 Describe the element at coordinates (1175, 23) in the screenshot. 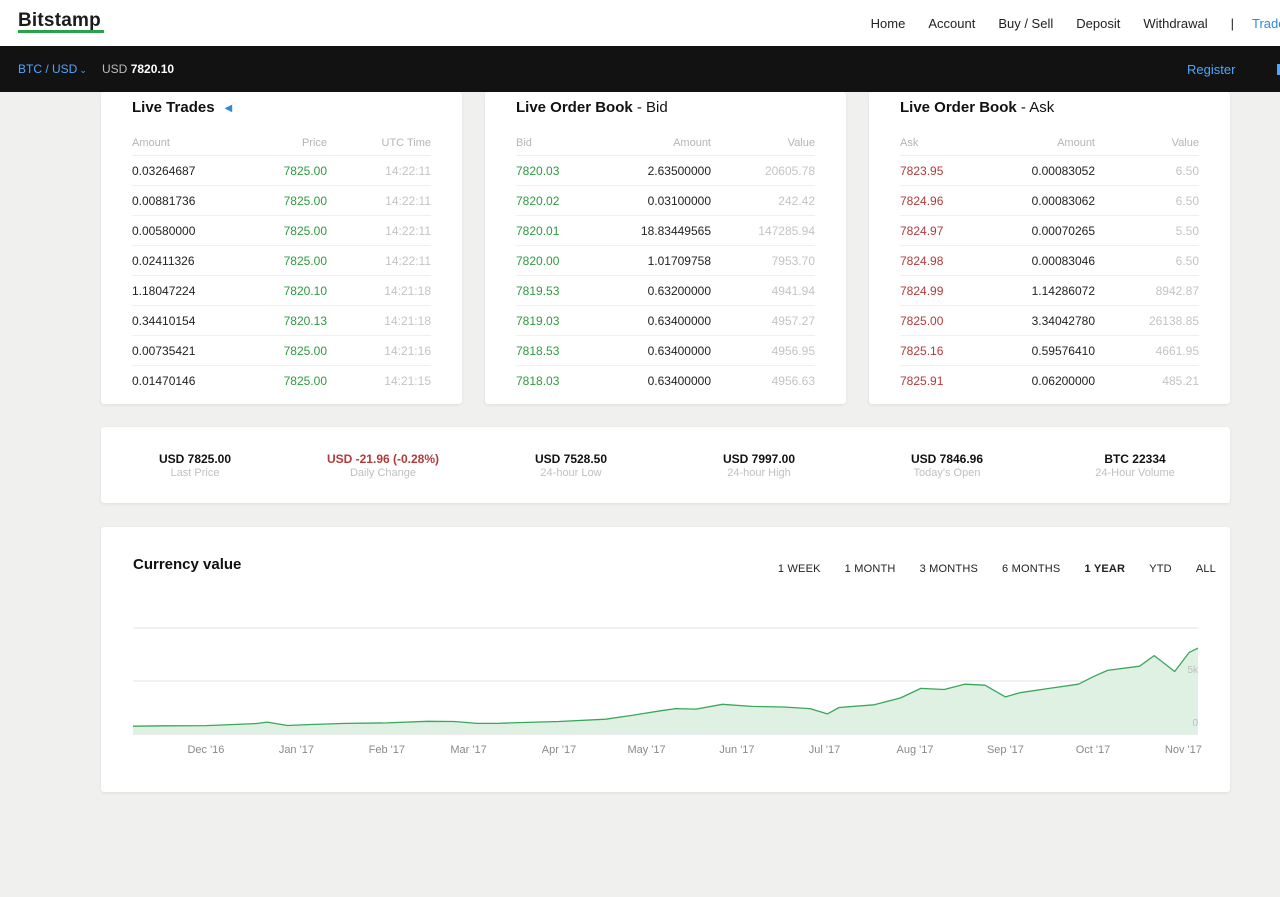

I see `nav-withdrawal: Withdrawal` at that location.